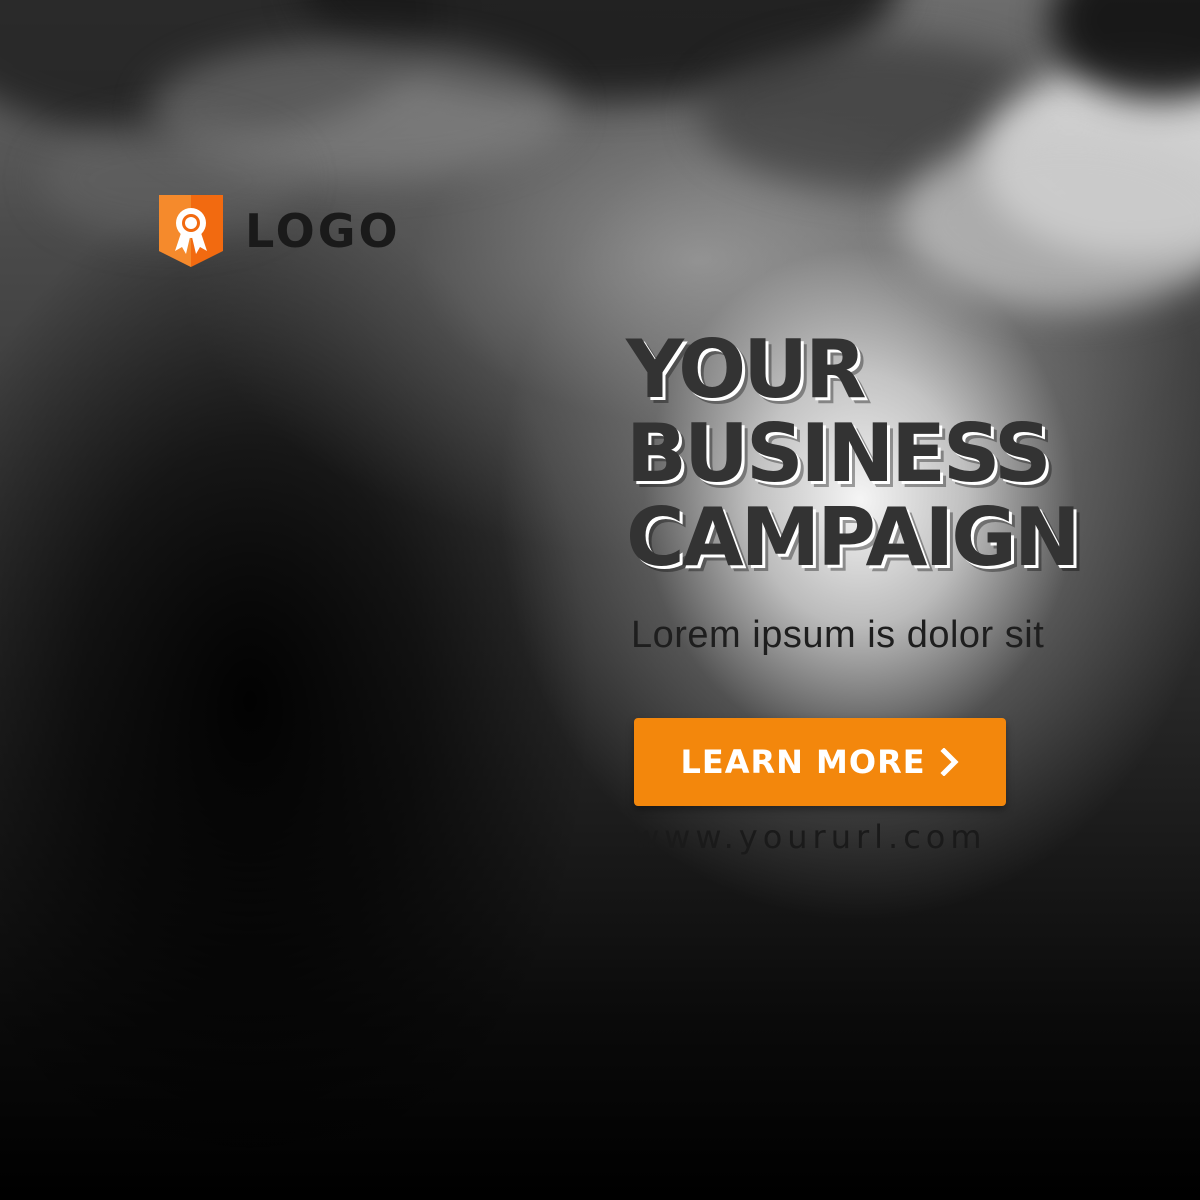  I want to click on learn-more-button: LEARN MORE, so click(820, 762).